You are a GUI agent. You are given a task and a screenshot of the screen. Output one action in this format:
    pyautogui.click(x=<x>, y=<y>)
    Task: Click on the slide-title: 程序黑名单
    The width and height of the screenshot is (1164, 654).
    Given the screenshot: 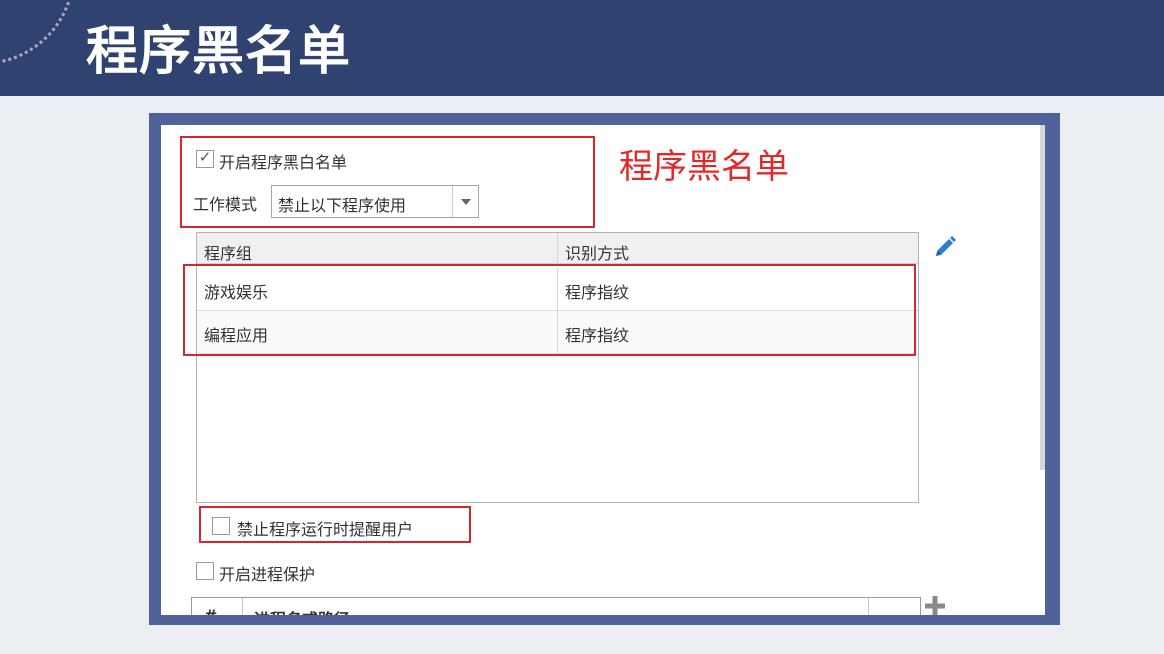 What is the action you would take?
    pyautogui.click(x=219, y=52)
    